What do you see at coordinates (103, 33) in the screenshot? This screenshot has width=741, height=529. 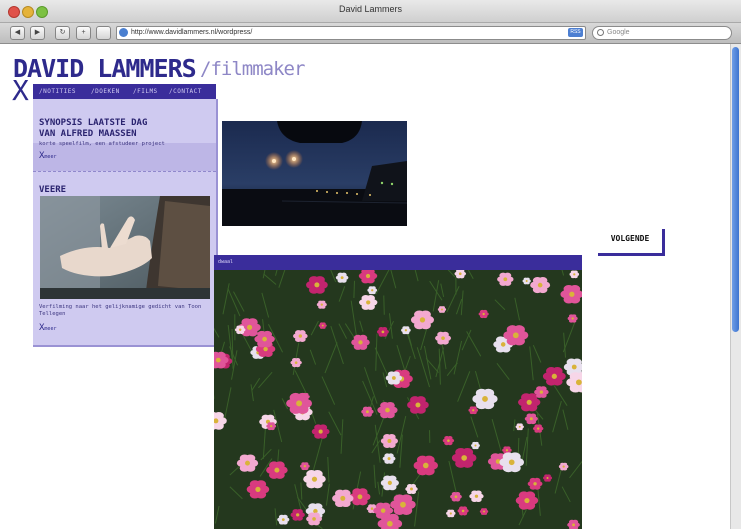 I see `home-button` at bounding box center [103, 33].